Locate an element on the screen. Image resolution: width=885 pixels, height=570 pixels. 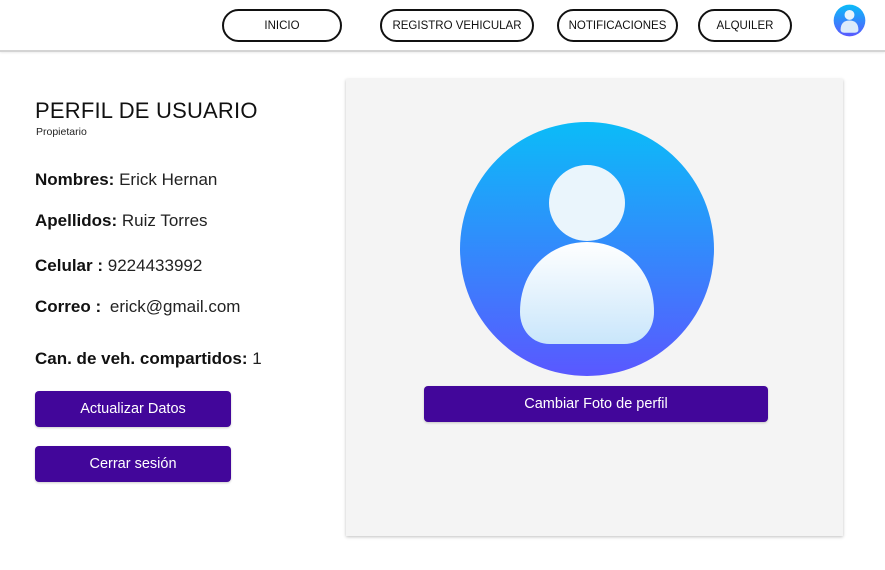
field-nombres-label: Nombres: is located at coordinates (75, 179).